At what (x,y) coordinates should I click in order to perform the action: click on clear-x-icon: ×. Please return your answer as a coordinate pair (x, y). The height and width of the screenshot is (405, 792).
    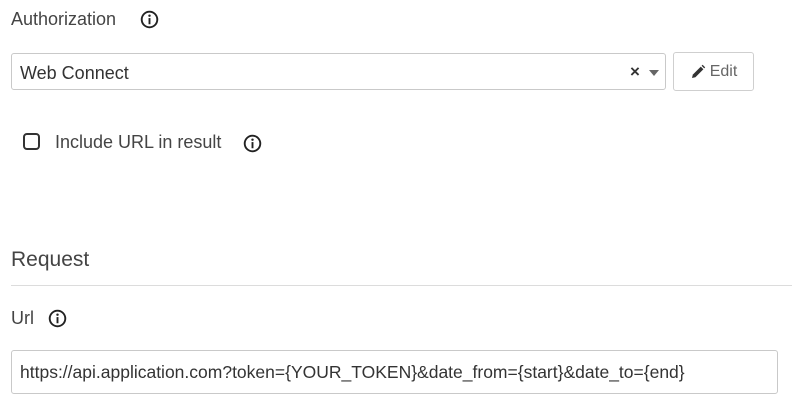
    Looking at the image, I should click on (635, 72).